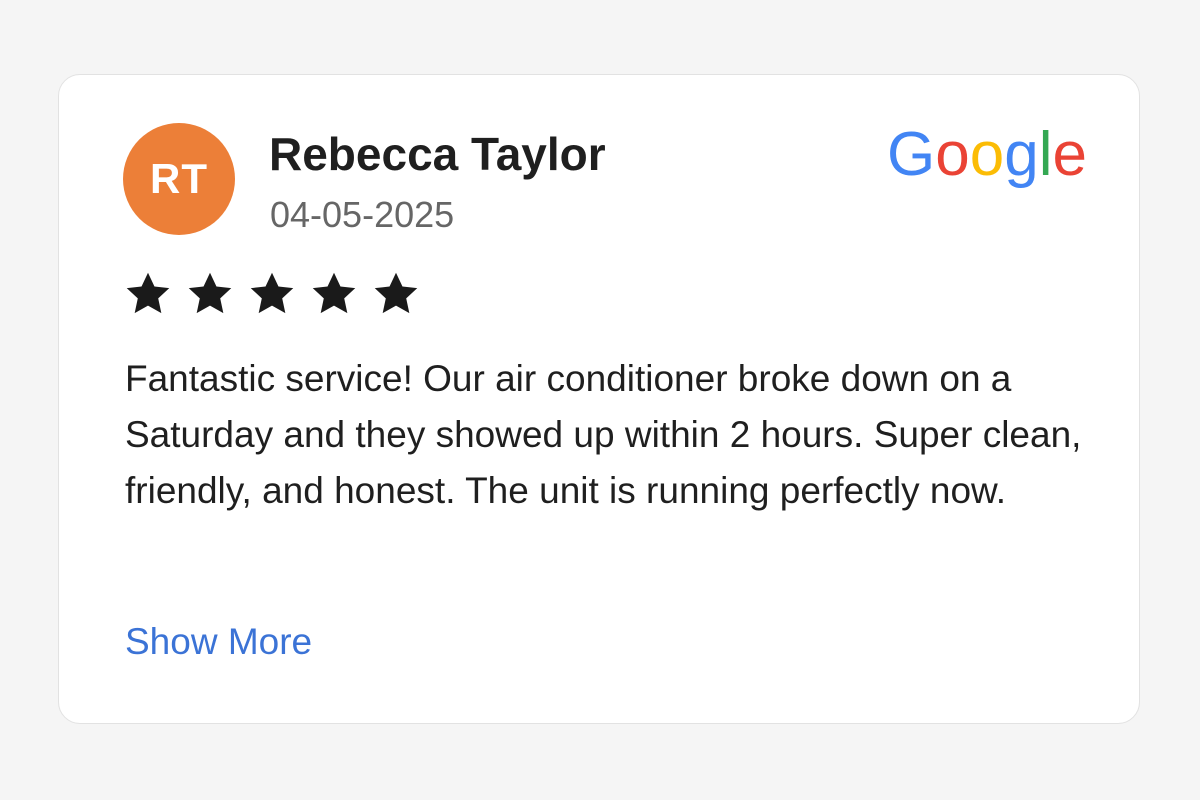  Describe the element at coordinates (362, 214) in the screenshot. I see `review-date: 04-05-2025` at that location.